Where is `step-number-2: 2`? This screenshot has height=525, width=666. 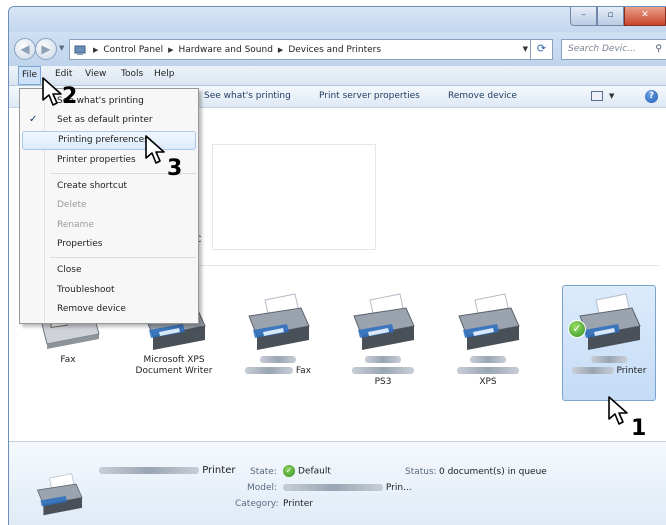
step-number-2: 2 is located at coordinates (70, 96).